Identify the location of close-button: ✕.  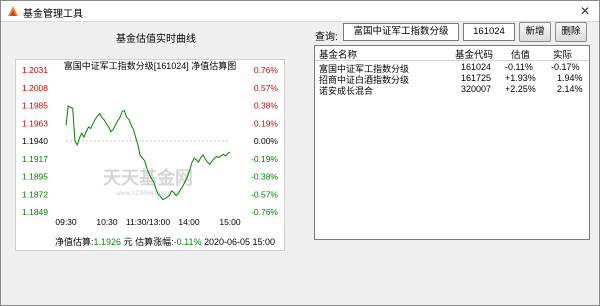
(585, 11).